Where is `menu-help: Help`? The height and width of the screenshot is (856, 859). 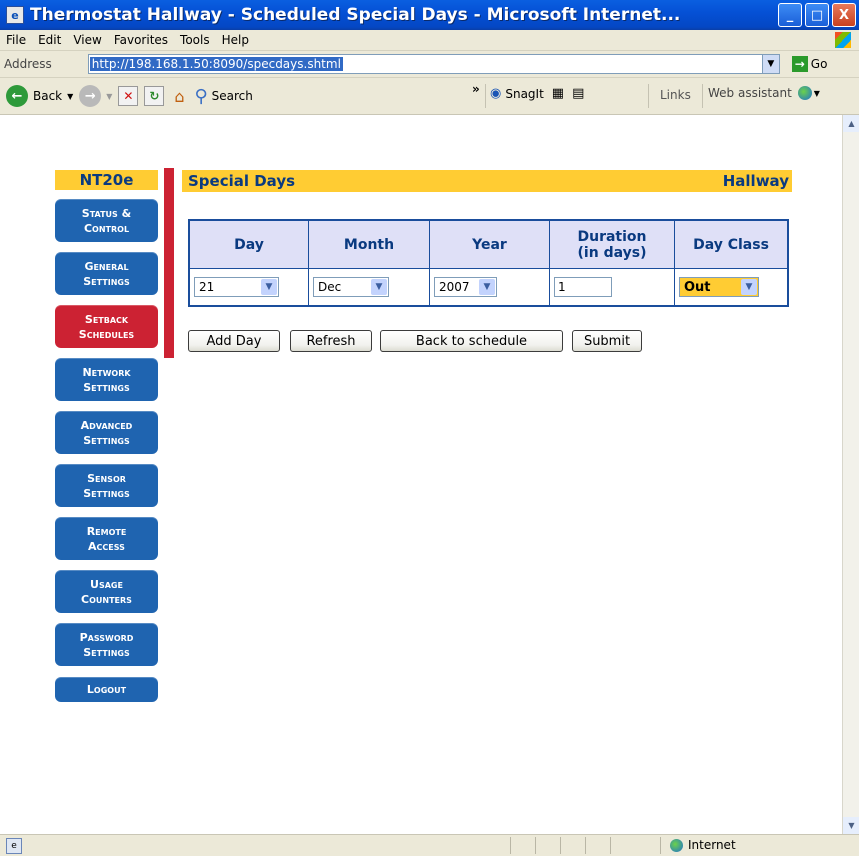
menu-help: Help is located at coordinates (235, 40).